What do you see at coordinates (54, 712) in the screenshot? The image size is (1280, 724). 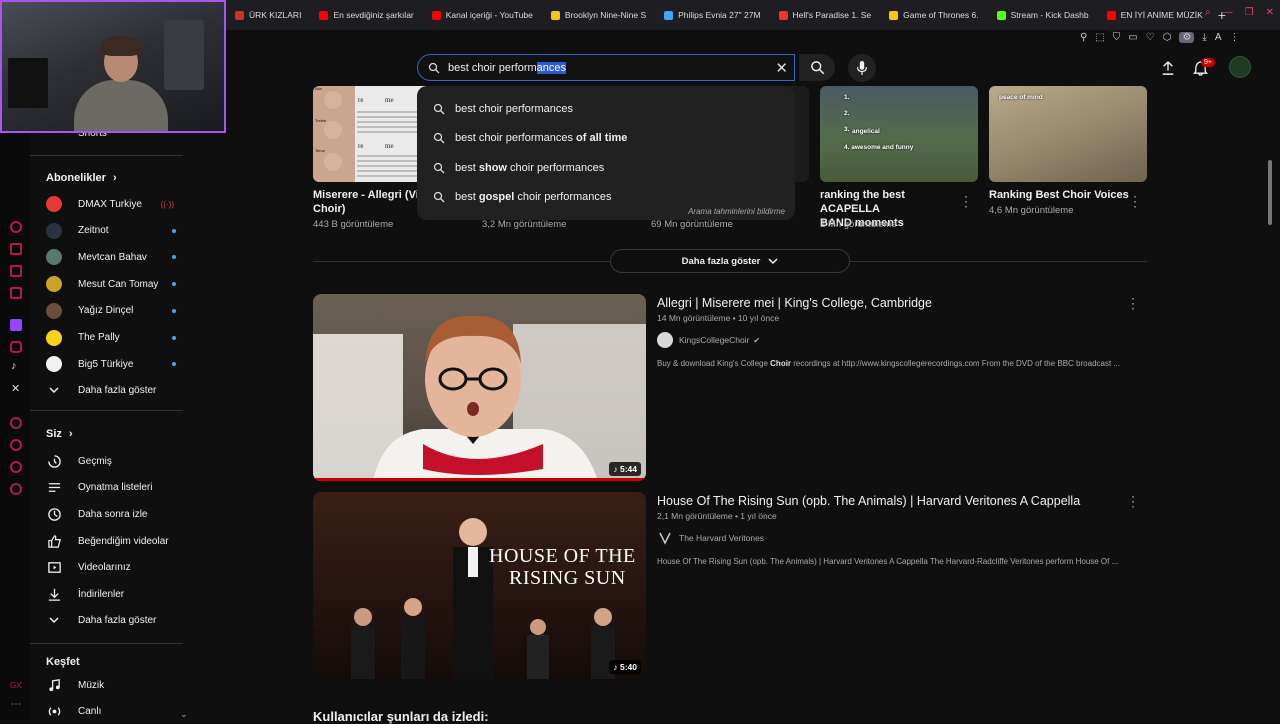 I see `live-icon` at bounding box center [54, 712].